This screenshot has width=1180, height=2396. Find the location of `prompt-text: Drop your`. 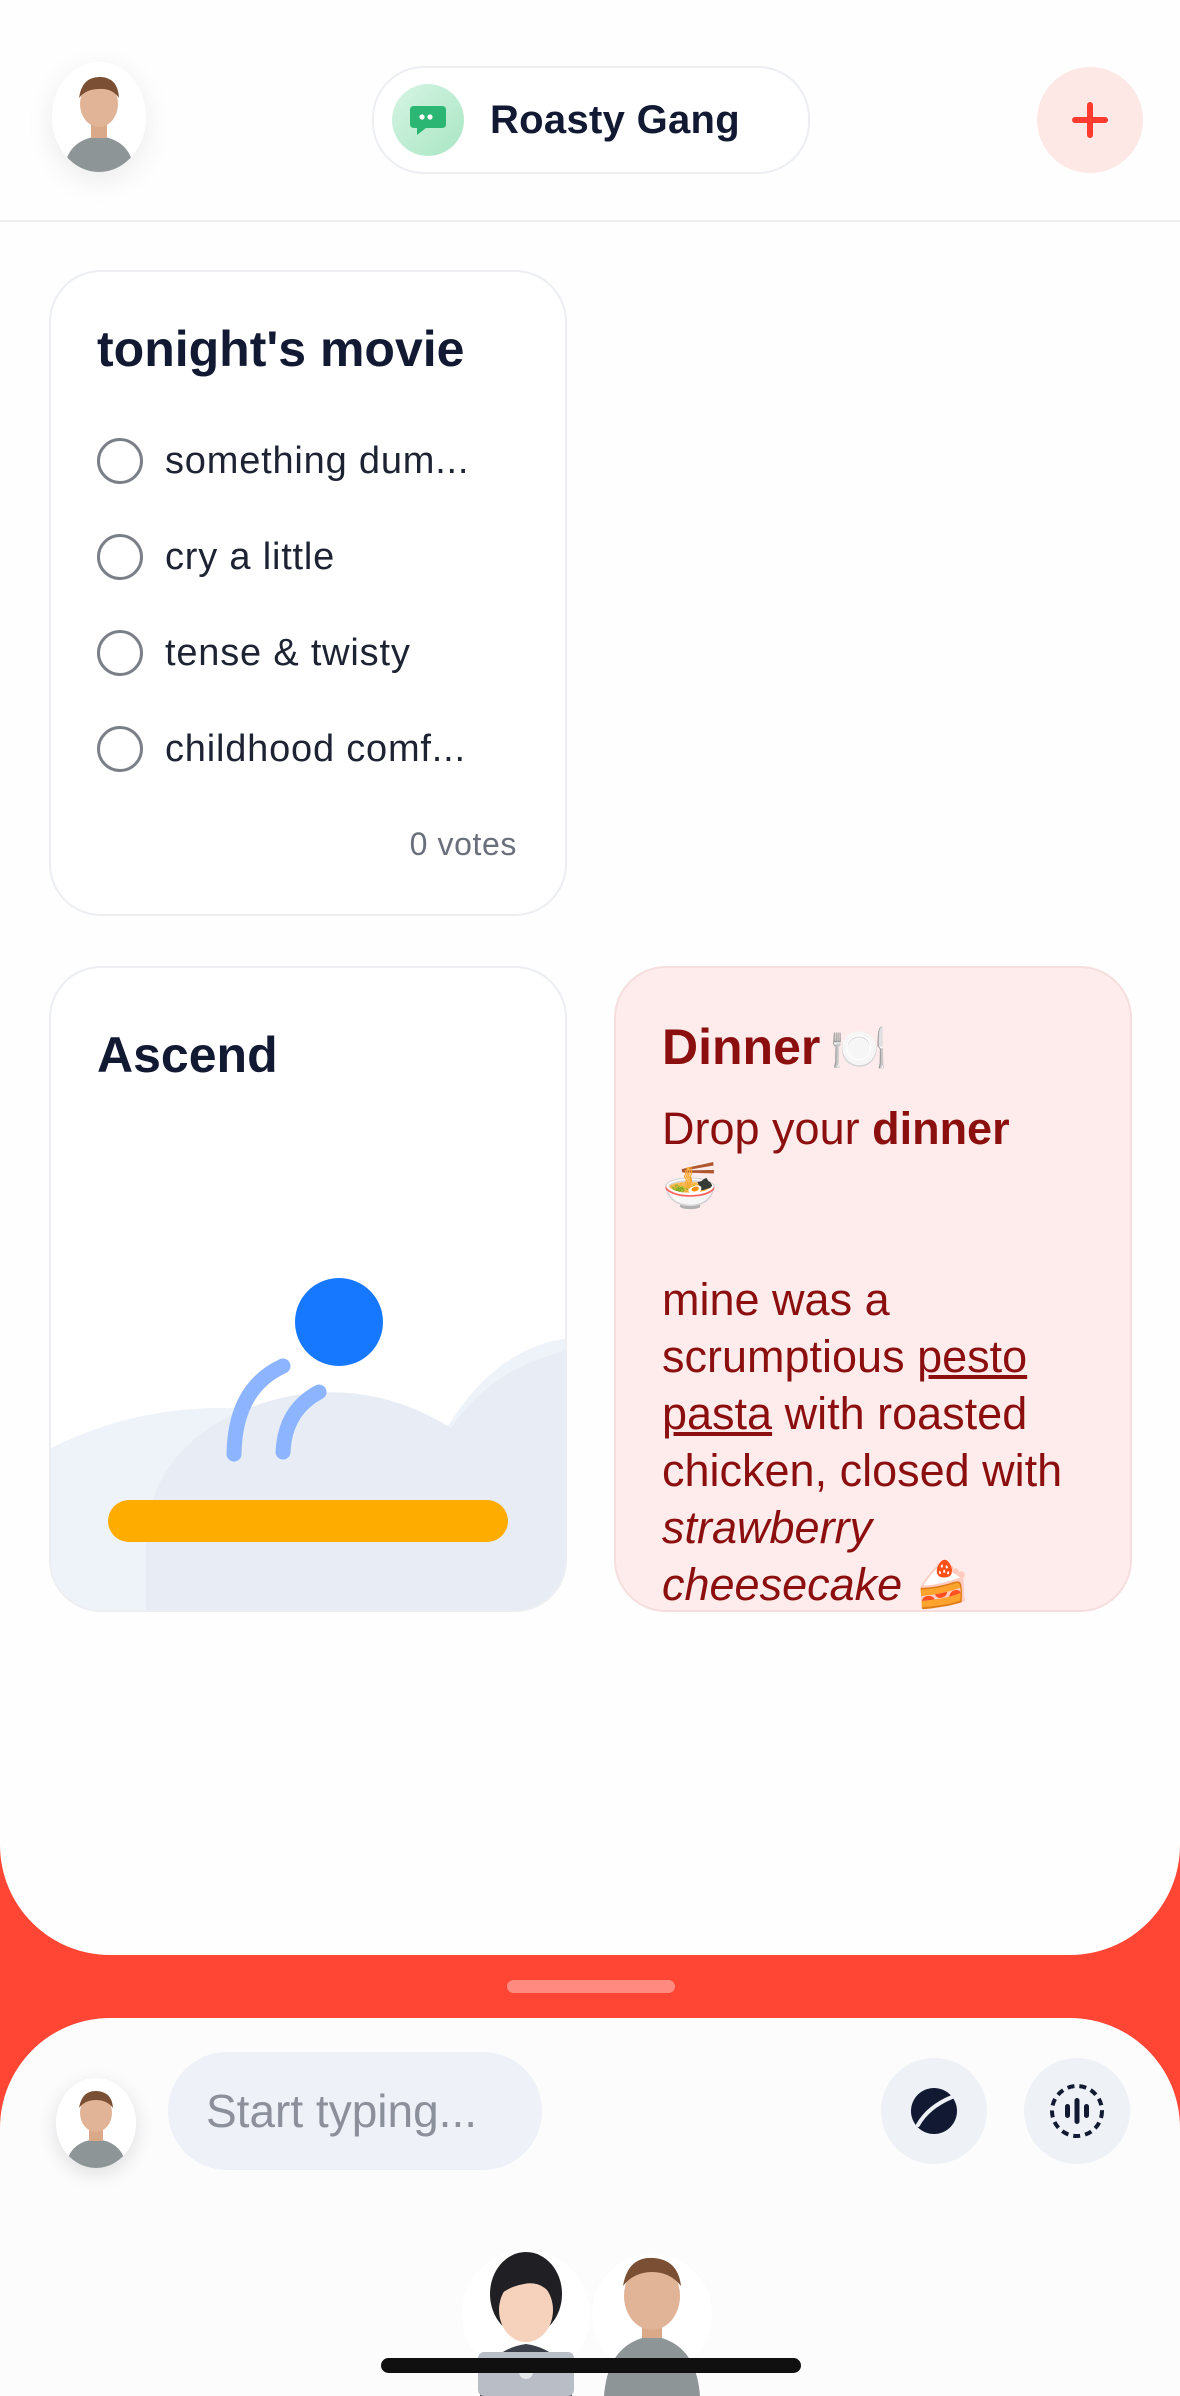

prompt-text: Drop your is located at coordinates (767, 1128).